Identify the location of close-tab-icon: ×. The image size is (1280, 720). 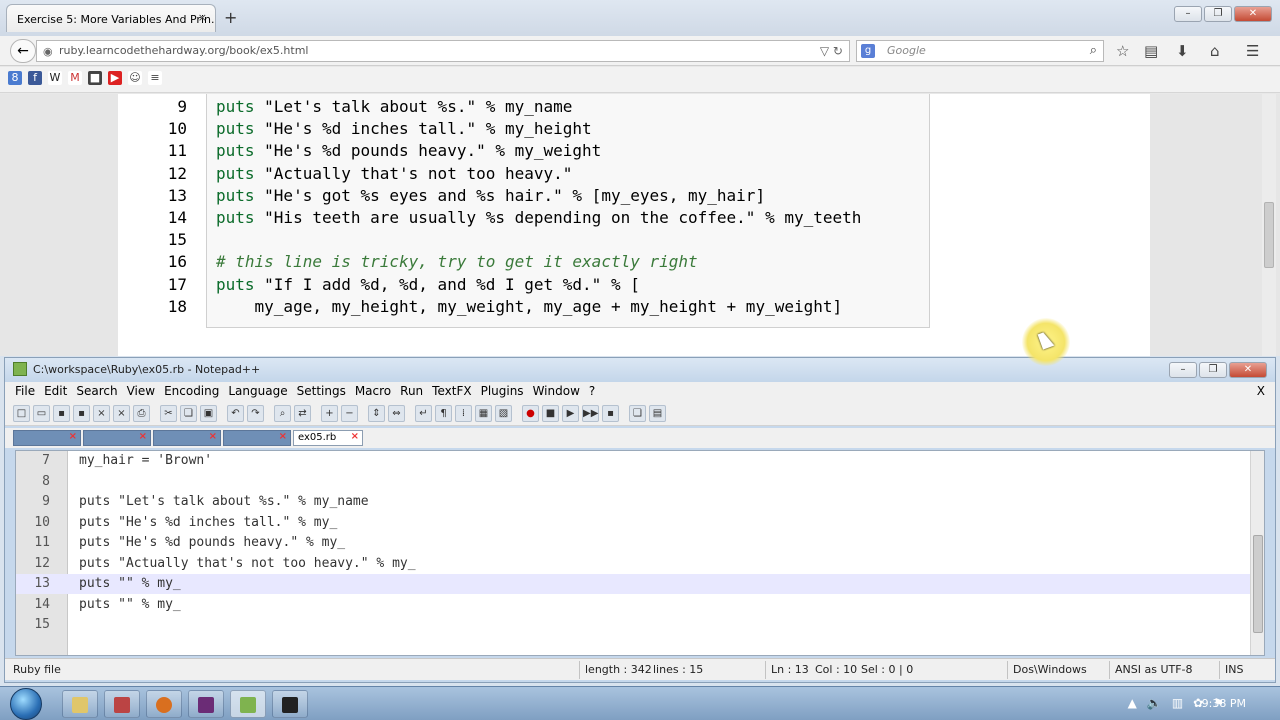
(202, 17).